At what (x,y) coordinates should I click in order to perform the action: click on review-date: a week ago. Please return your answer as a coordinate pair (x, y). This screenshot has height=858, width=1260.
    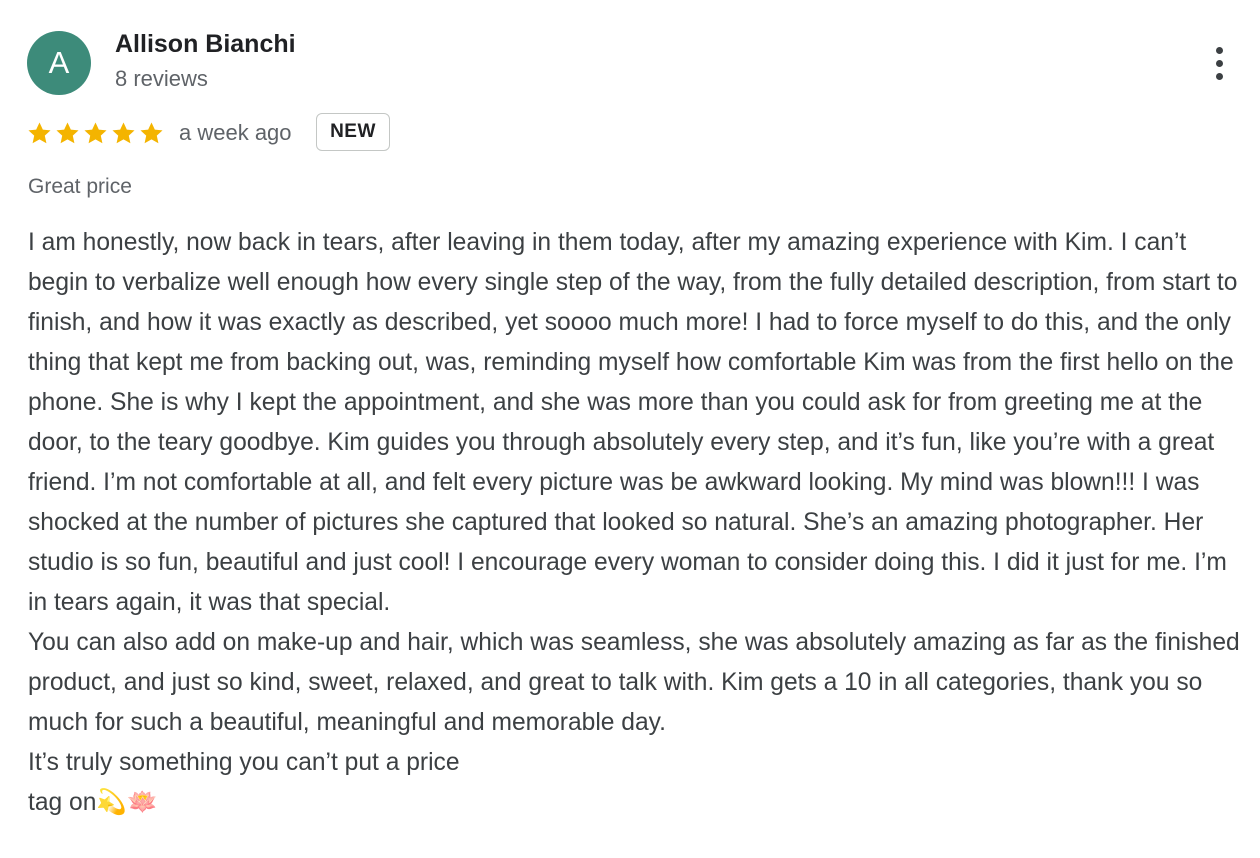
    Looking at the image, I should click on (235, 132).